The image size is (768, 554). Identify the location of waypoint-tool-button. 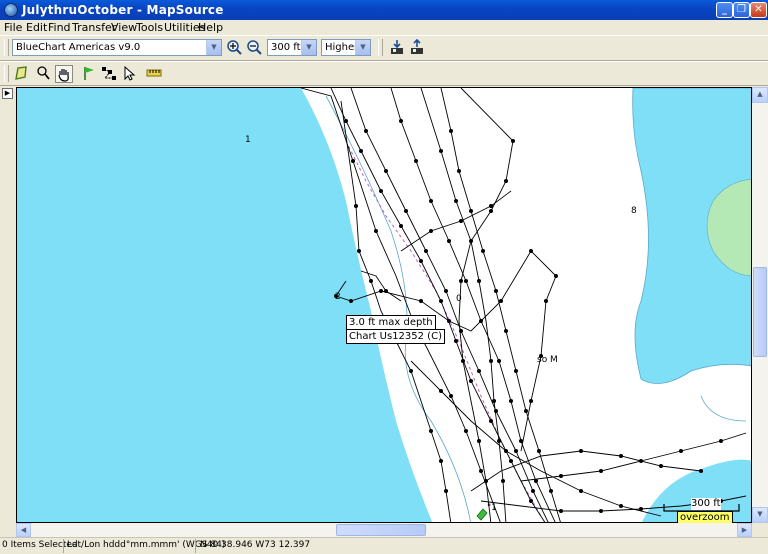
(89, 74).